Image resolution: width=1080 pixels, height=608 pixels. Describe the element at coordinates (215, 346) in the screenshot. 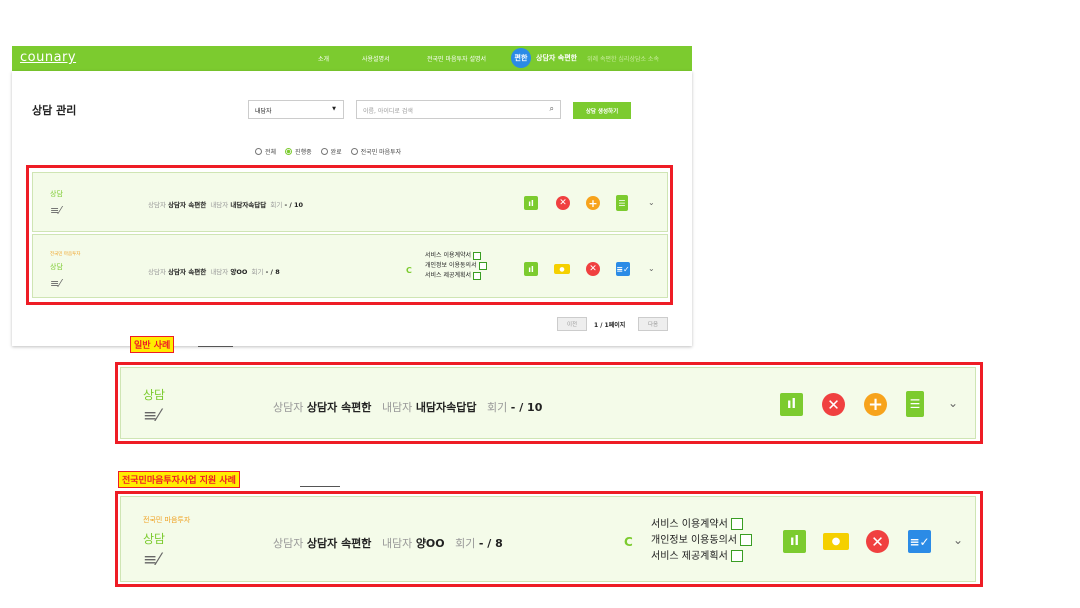

I see `callout-connector` at that location.